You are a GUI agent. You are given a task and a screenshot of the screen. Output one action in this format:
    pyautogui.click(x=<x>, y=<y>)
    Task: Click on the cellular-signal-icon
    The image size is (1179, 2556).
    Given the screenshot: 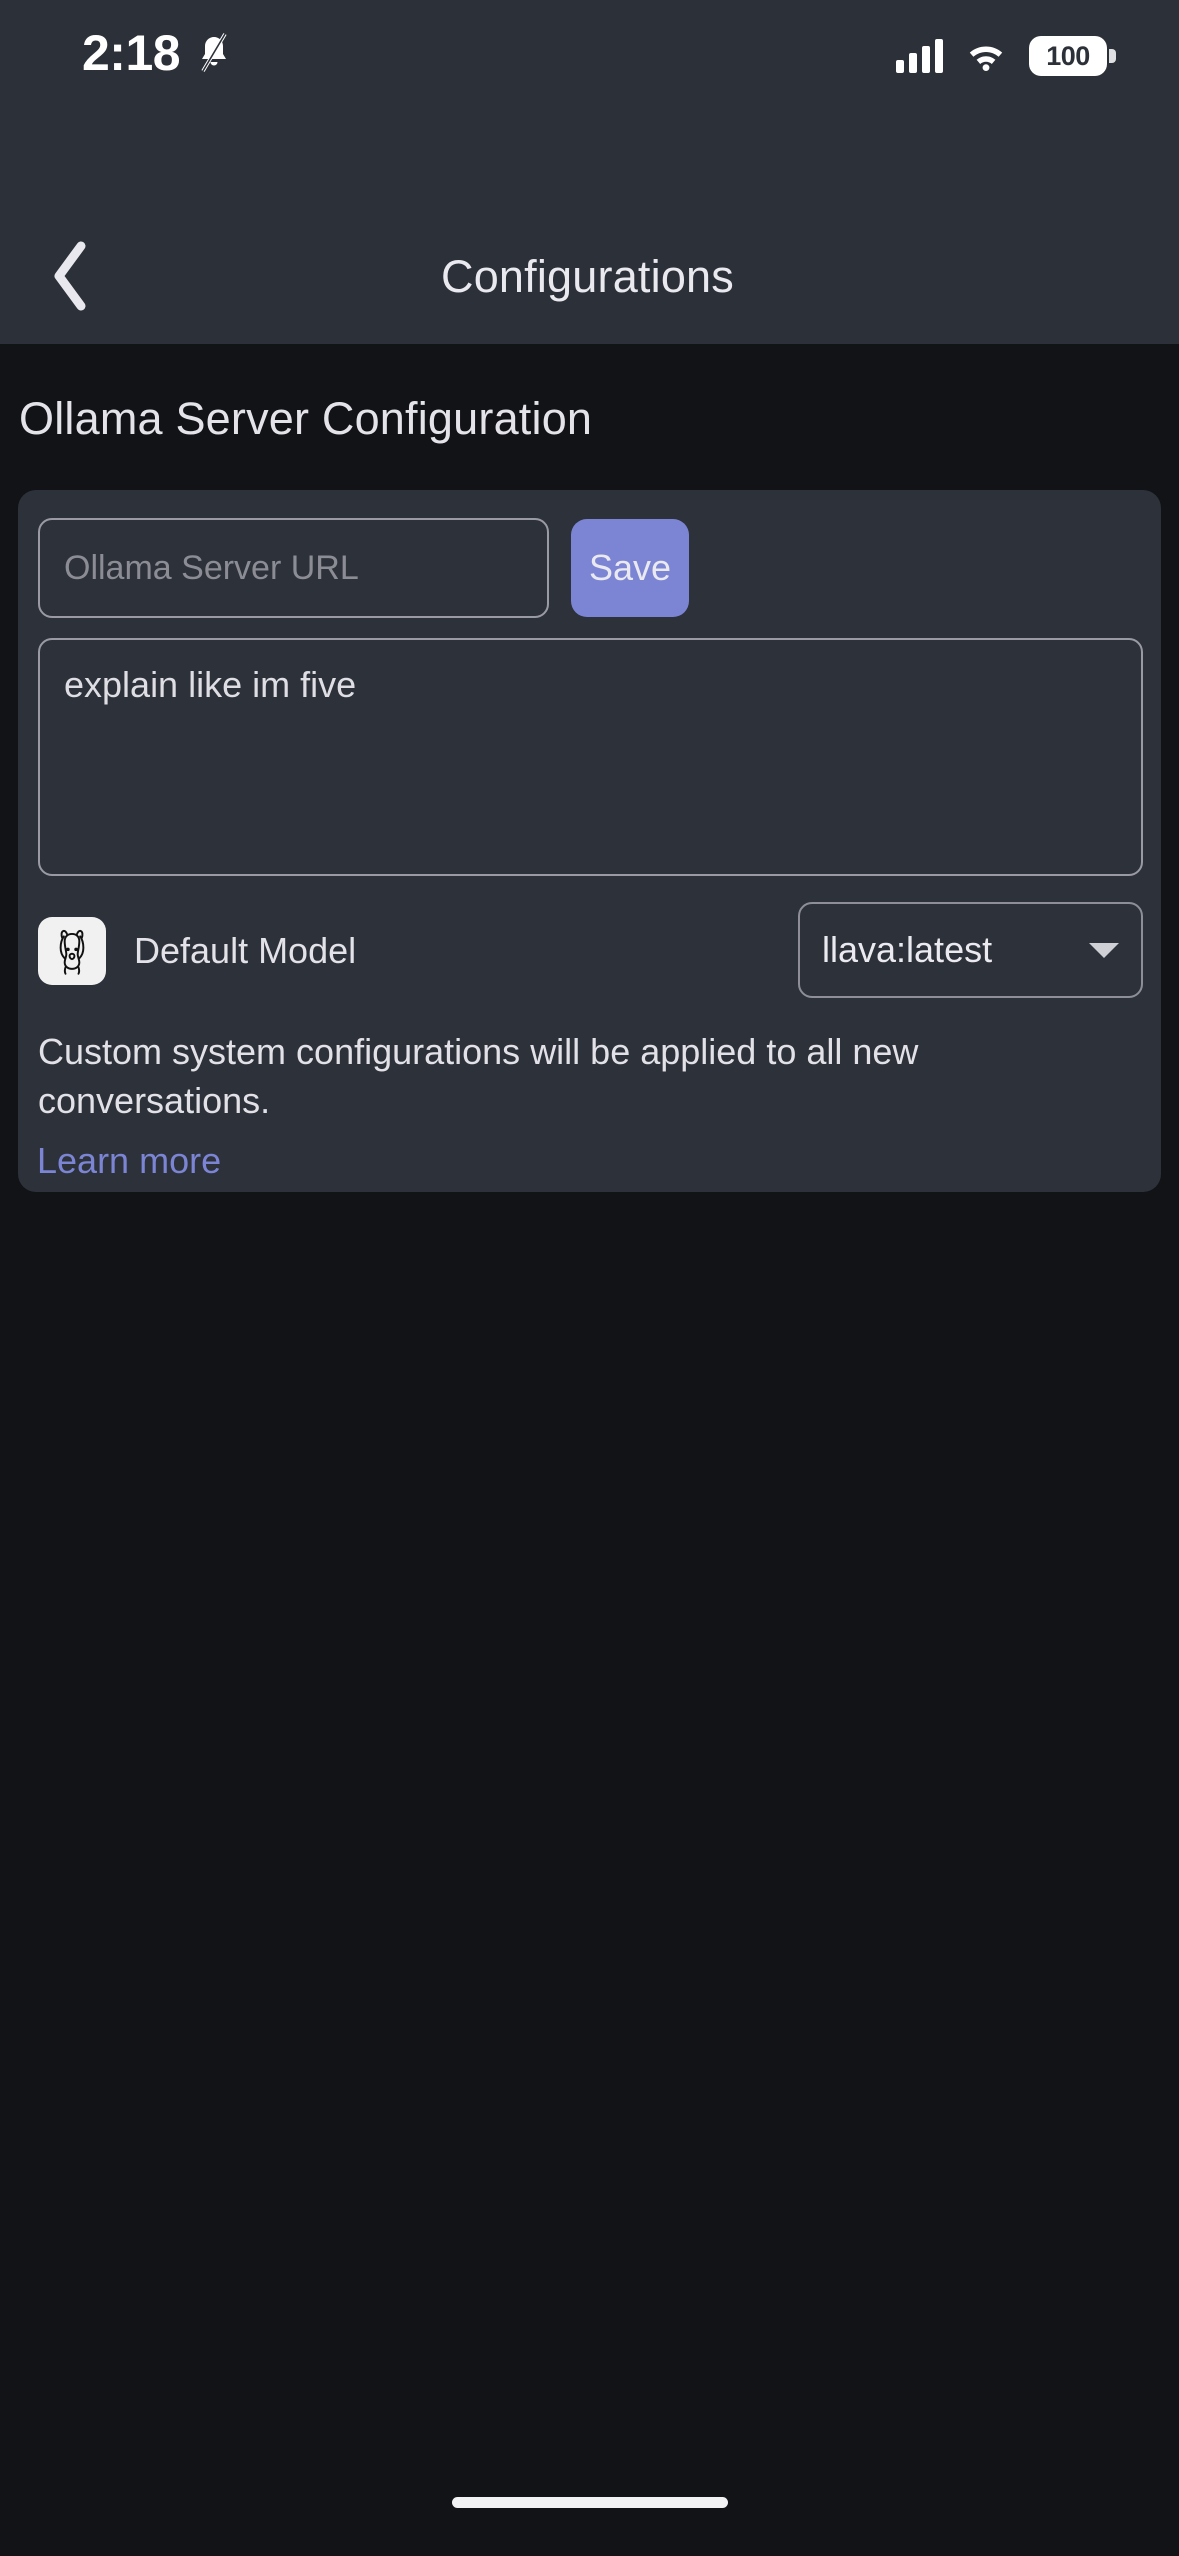 What is the action you would take?
    pyautogui.click(x=919, y=56)
    